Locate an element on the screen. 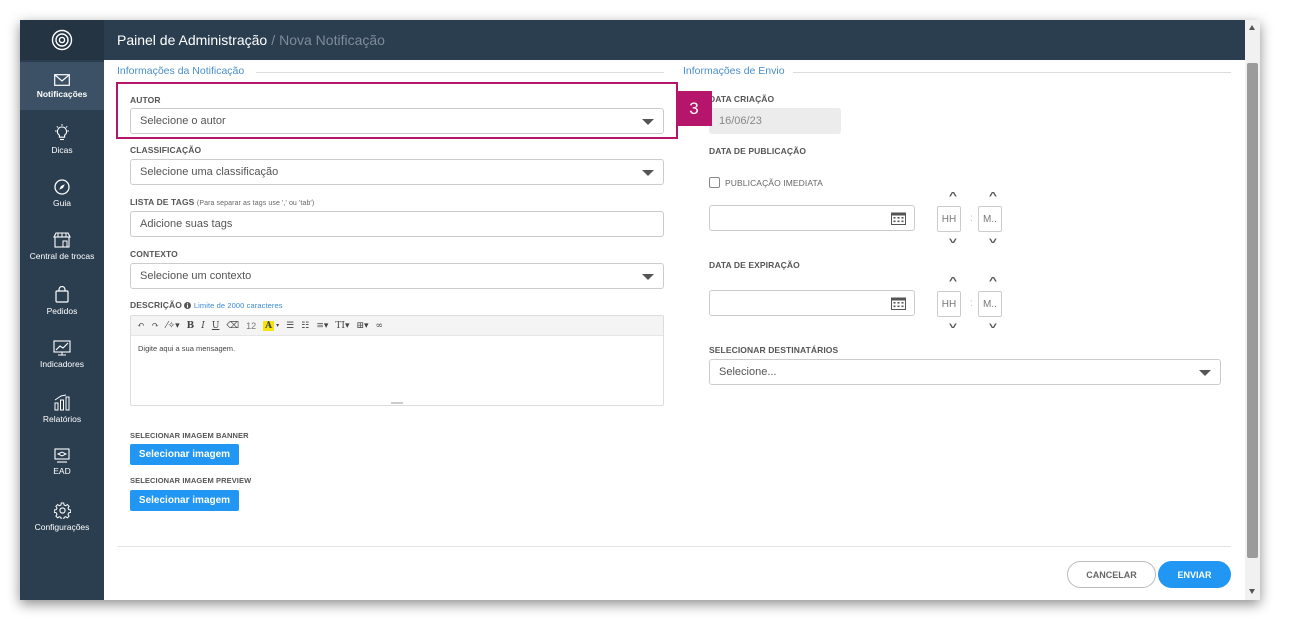 The width and height of the screenshot is (1300, 640). scroll-down-icon is located at coordinates (1252, 591).